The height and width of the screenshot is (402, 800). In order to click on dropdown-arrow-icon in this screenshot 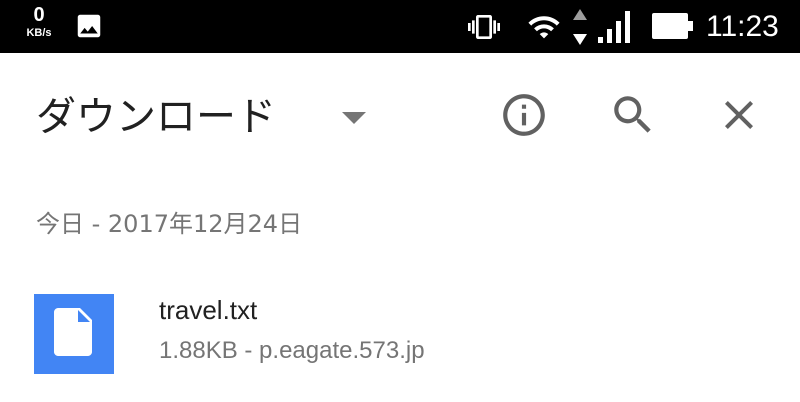, I will do `click(354, 119)`.